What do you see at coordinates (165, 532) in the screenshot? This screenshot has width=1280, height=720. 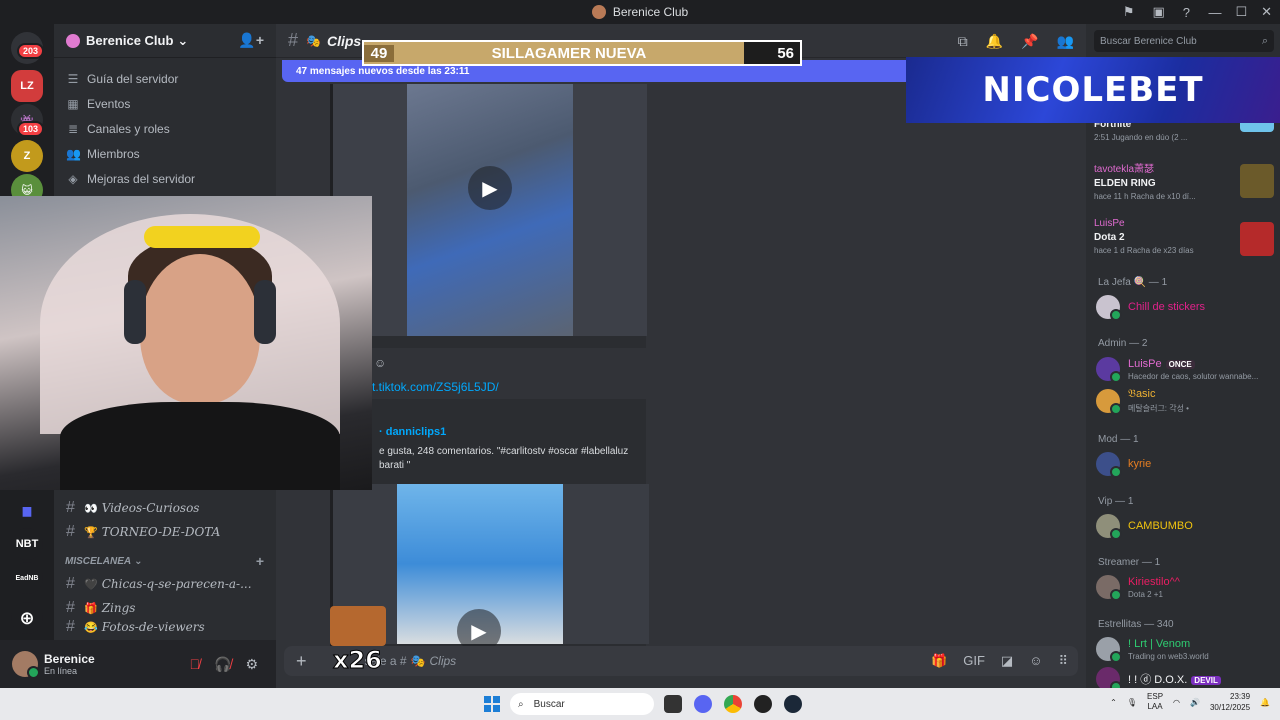 I see `channel-torneo-de-dota: # 🏆 TORNEO-DE-DOTA` at bounding box center [165, 532].